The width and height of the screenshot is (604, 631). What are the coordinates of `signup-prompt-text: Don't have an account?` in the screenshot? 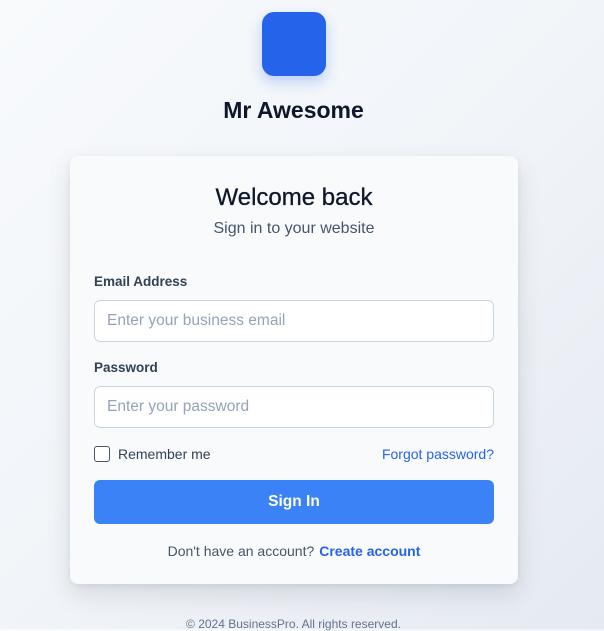 It's located at (241, 551).